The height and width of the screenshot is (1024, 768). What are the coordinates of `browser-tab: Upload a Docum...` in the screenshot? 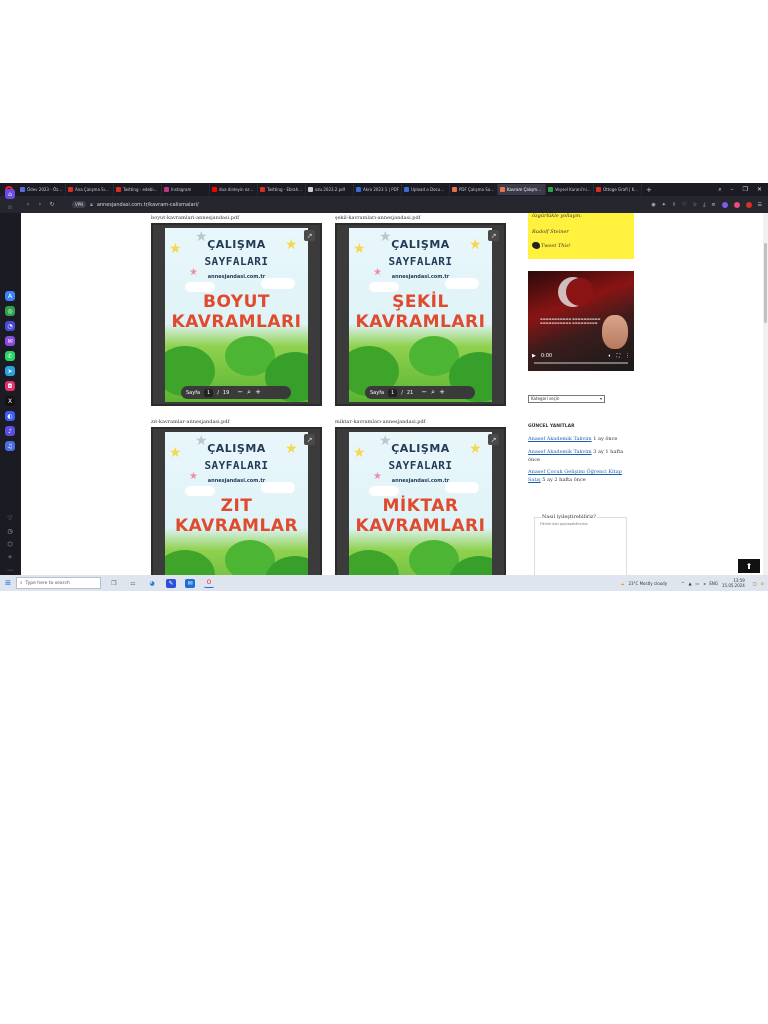 It's located at (426, 189).